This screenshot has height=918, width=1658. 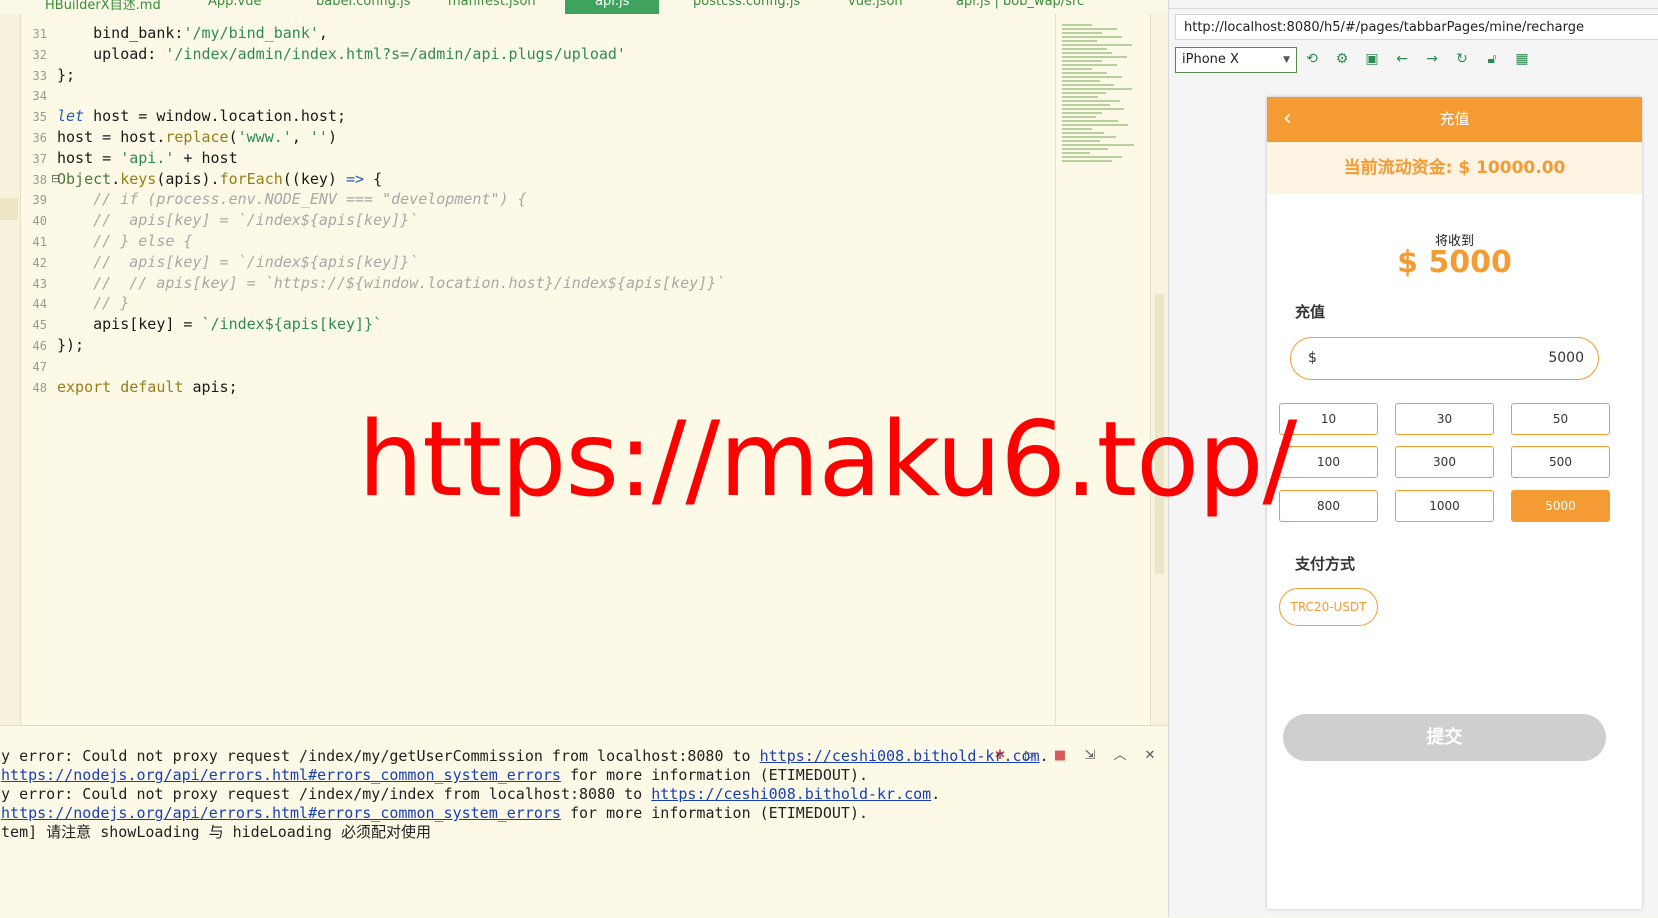 I want to click on gear-icon: ⚙, so click(x=1342, y=59).